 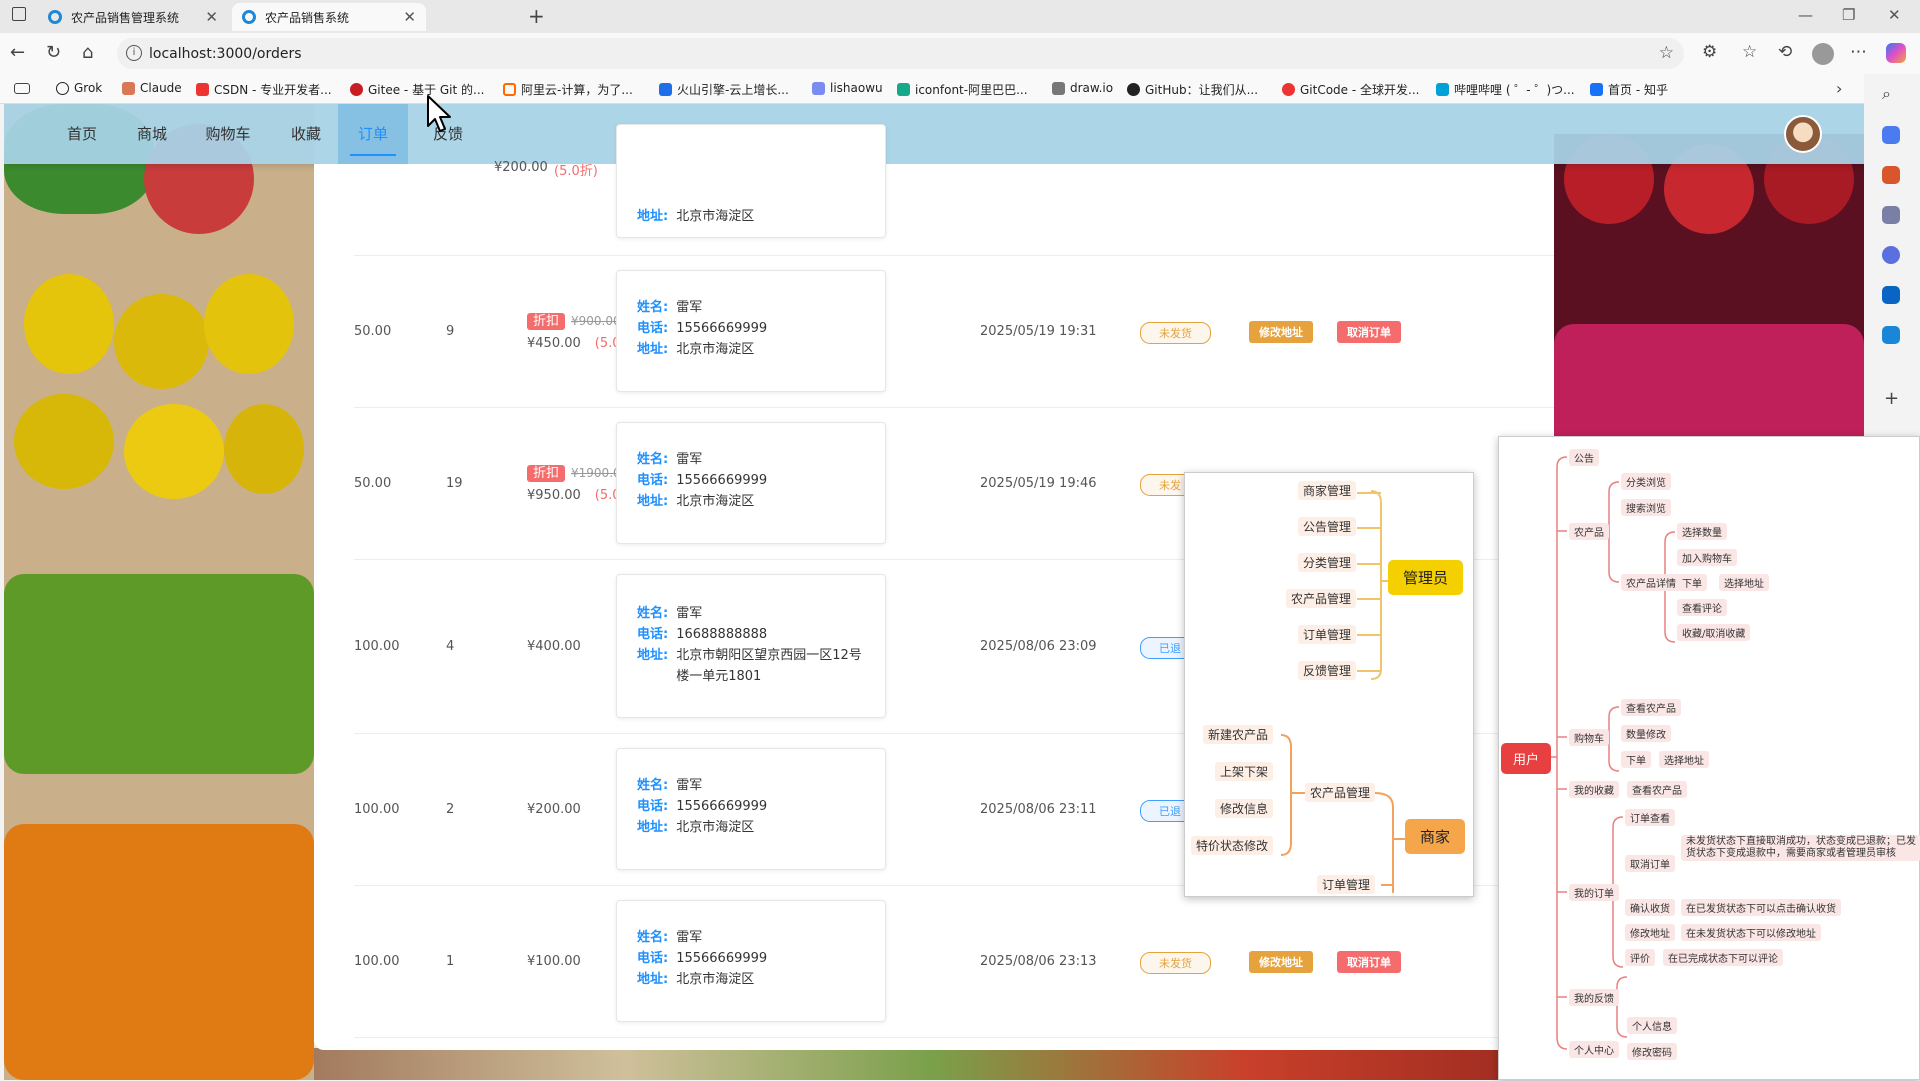 What do you see at coordinates (1714, 632) in the screenshot?
I see `mindmap-node: 收藏/取消收藏` at bounding box center [1714, 632].